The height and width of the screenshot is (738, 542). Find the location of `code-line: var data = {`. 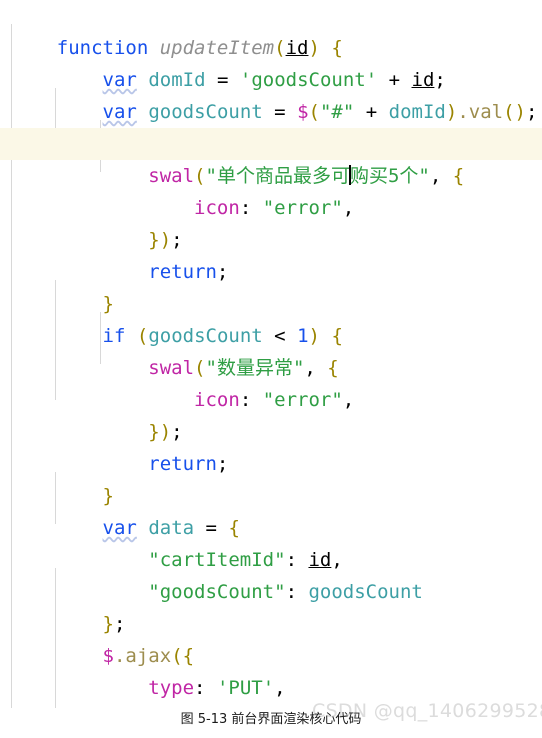

code-line: var data = { is located at coordinates (271, 509).